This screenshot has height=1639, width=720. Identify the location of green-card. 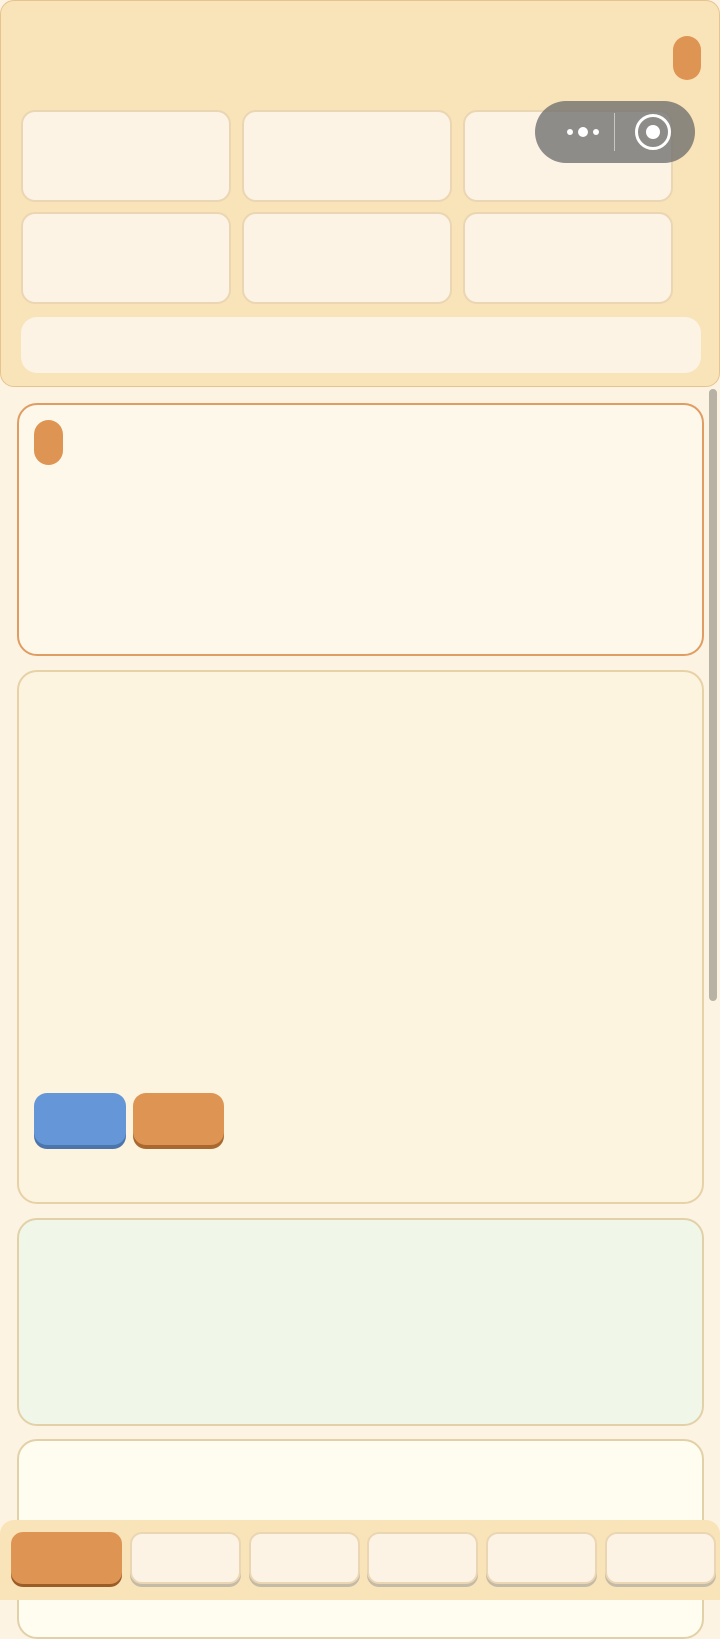
(360, 1322).